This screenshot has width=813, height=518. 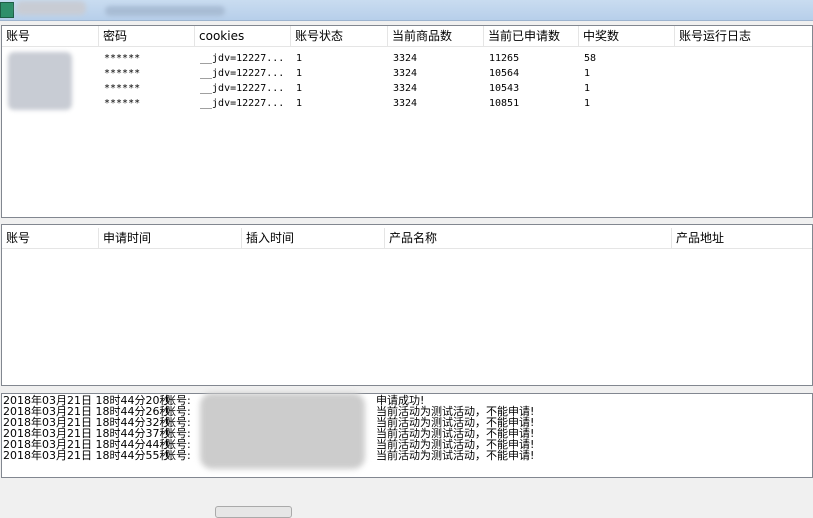 I want to click on log-message: 当前活动为测试活动，不能申请!, so click(x=455, y=455).